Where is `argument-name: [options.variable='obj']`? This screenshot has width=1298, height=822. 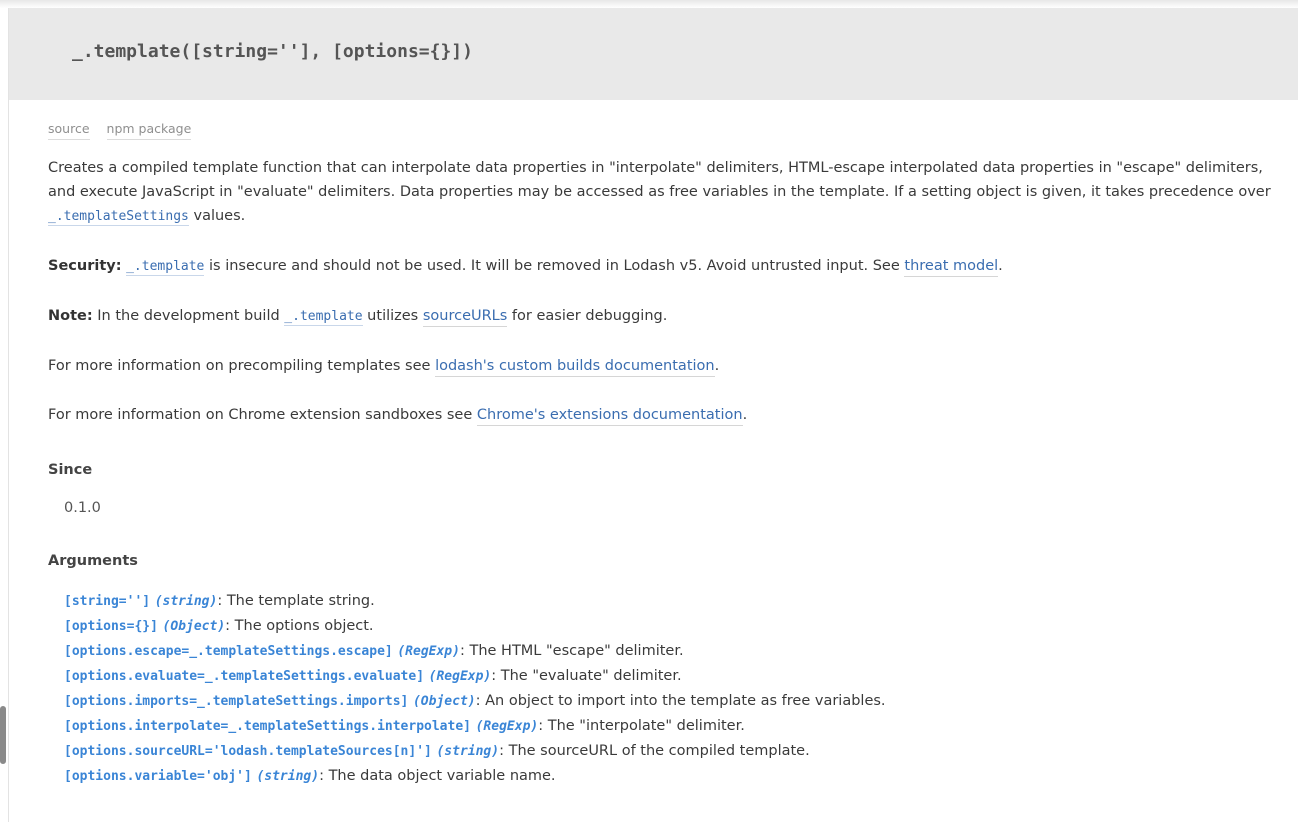 argument-name: [options.variable='obj'] is located at coordinates (158, 776).